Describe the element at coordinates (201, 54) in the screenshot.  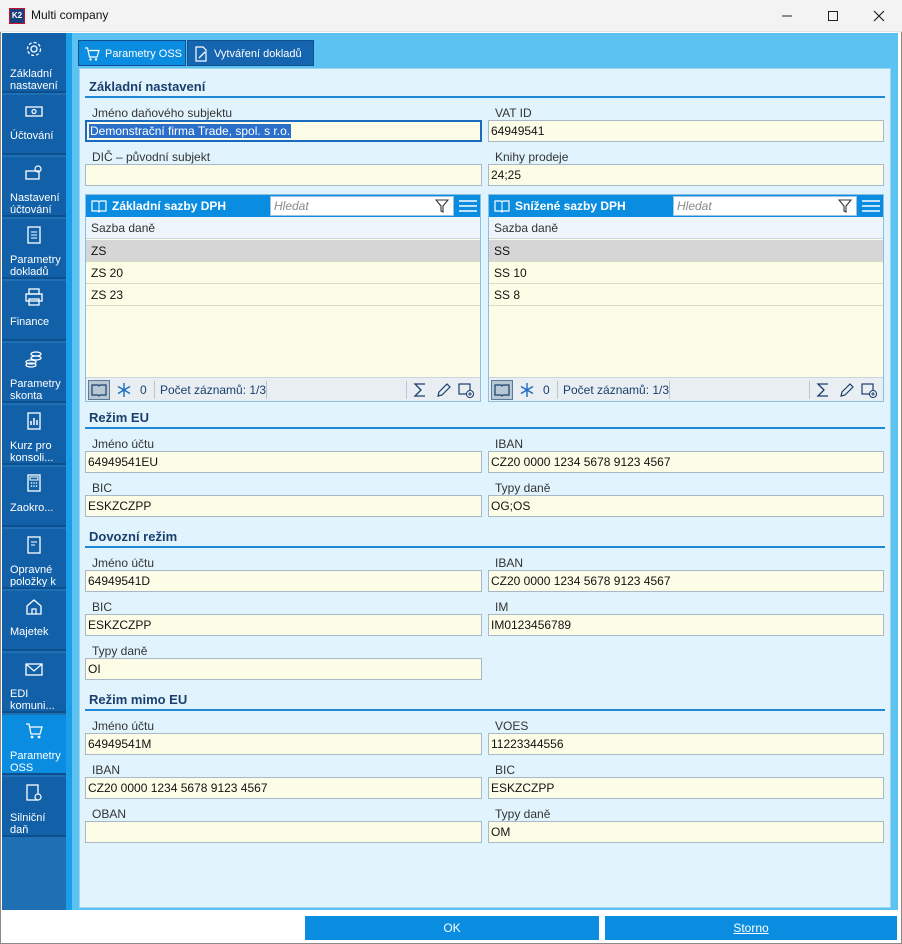
I see `document-create-icon` at that location.